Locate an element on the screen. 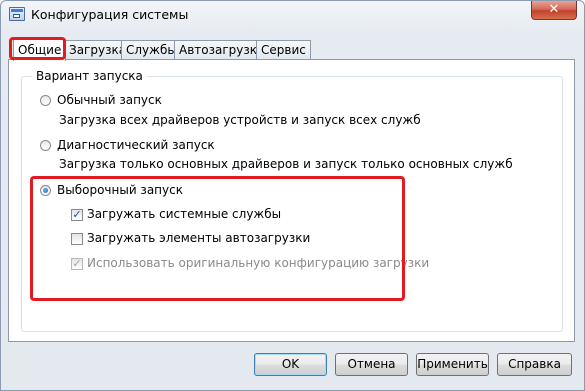  window-title: Конфигурация системы is located at coordinates (110, 14).